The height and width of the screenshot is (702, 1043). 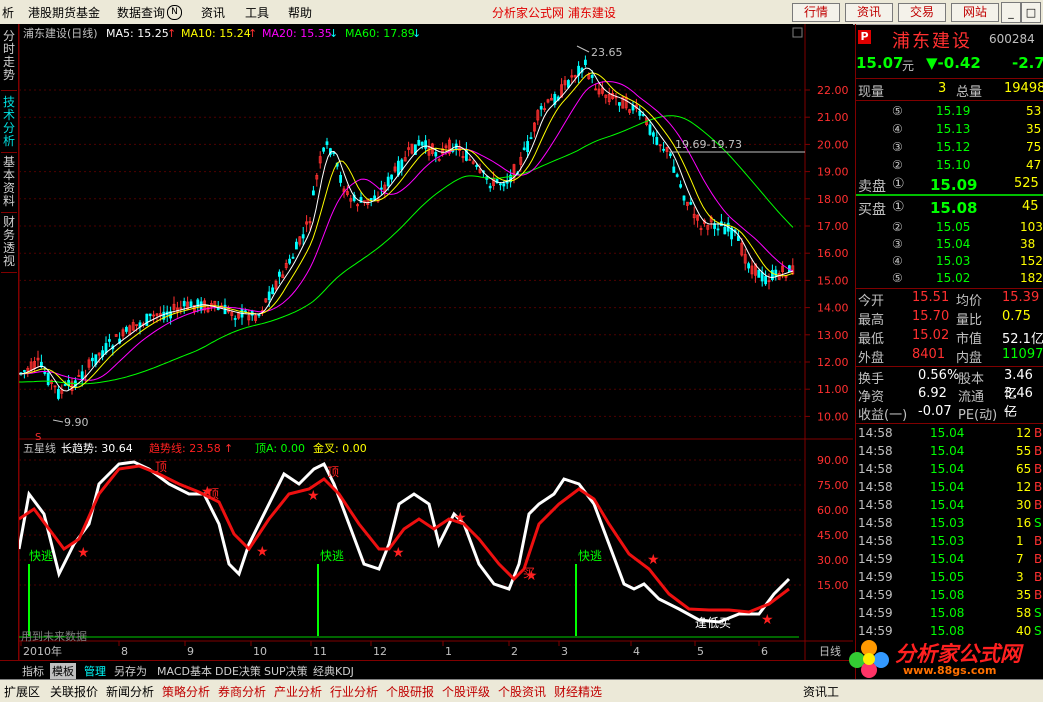 What do you see at coordinates (713, 623) in the screenshot?
I see `buy-low-label: 逢低买` at bounding box center [713, 623].